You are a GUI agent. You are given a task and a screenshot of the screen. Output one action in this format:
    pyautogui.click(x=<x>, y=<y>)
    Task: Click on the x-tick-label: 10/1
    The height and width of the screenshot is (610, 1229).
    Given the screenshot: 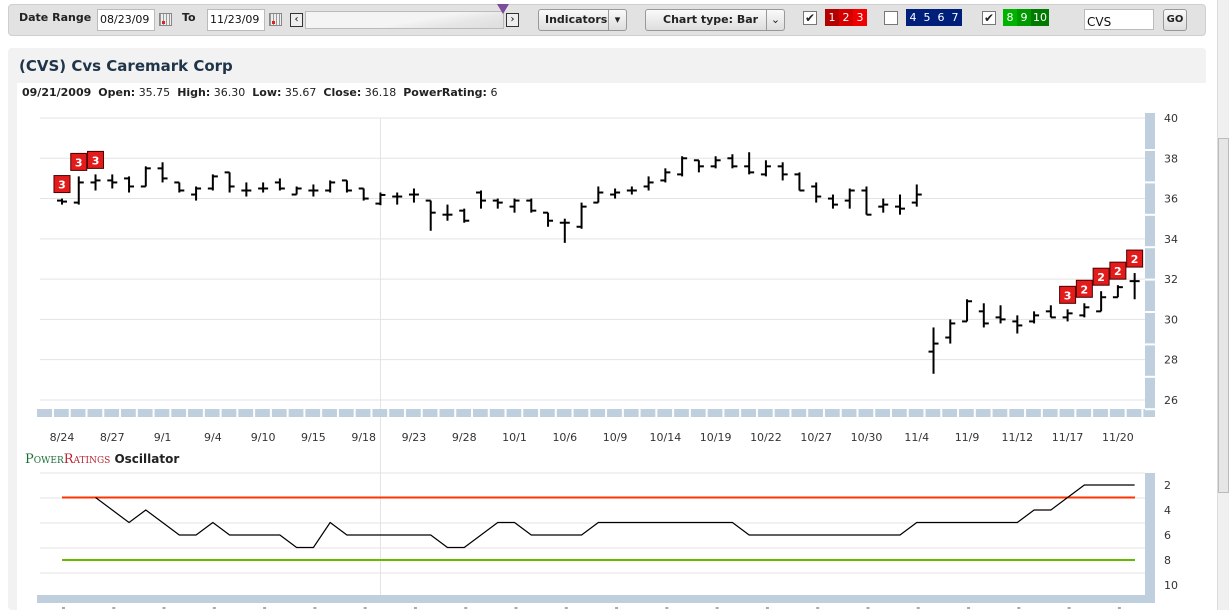 What is the action you would take?
    pyautogui.click(x=514, y=437)
    